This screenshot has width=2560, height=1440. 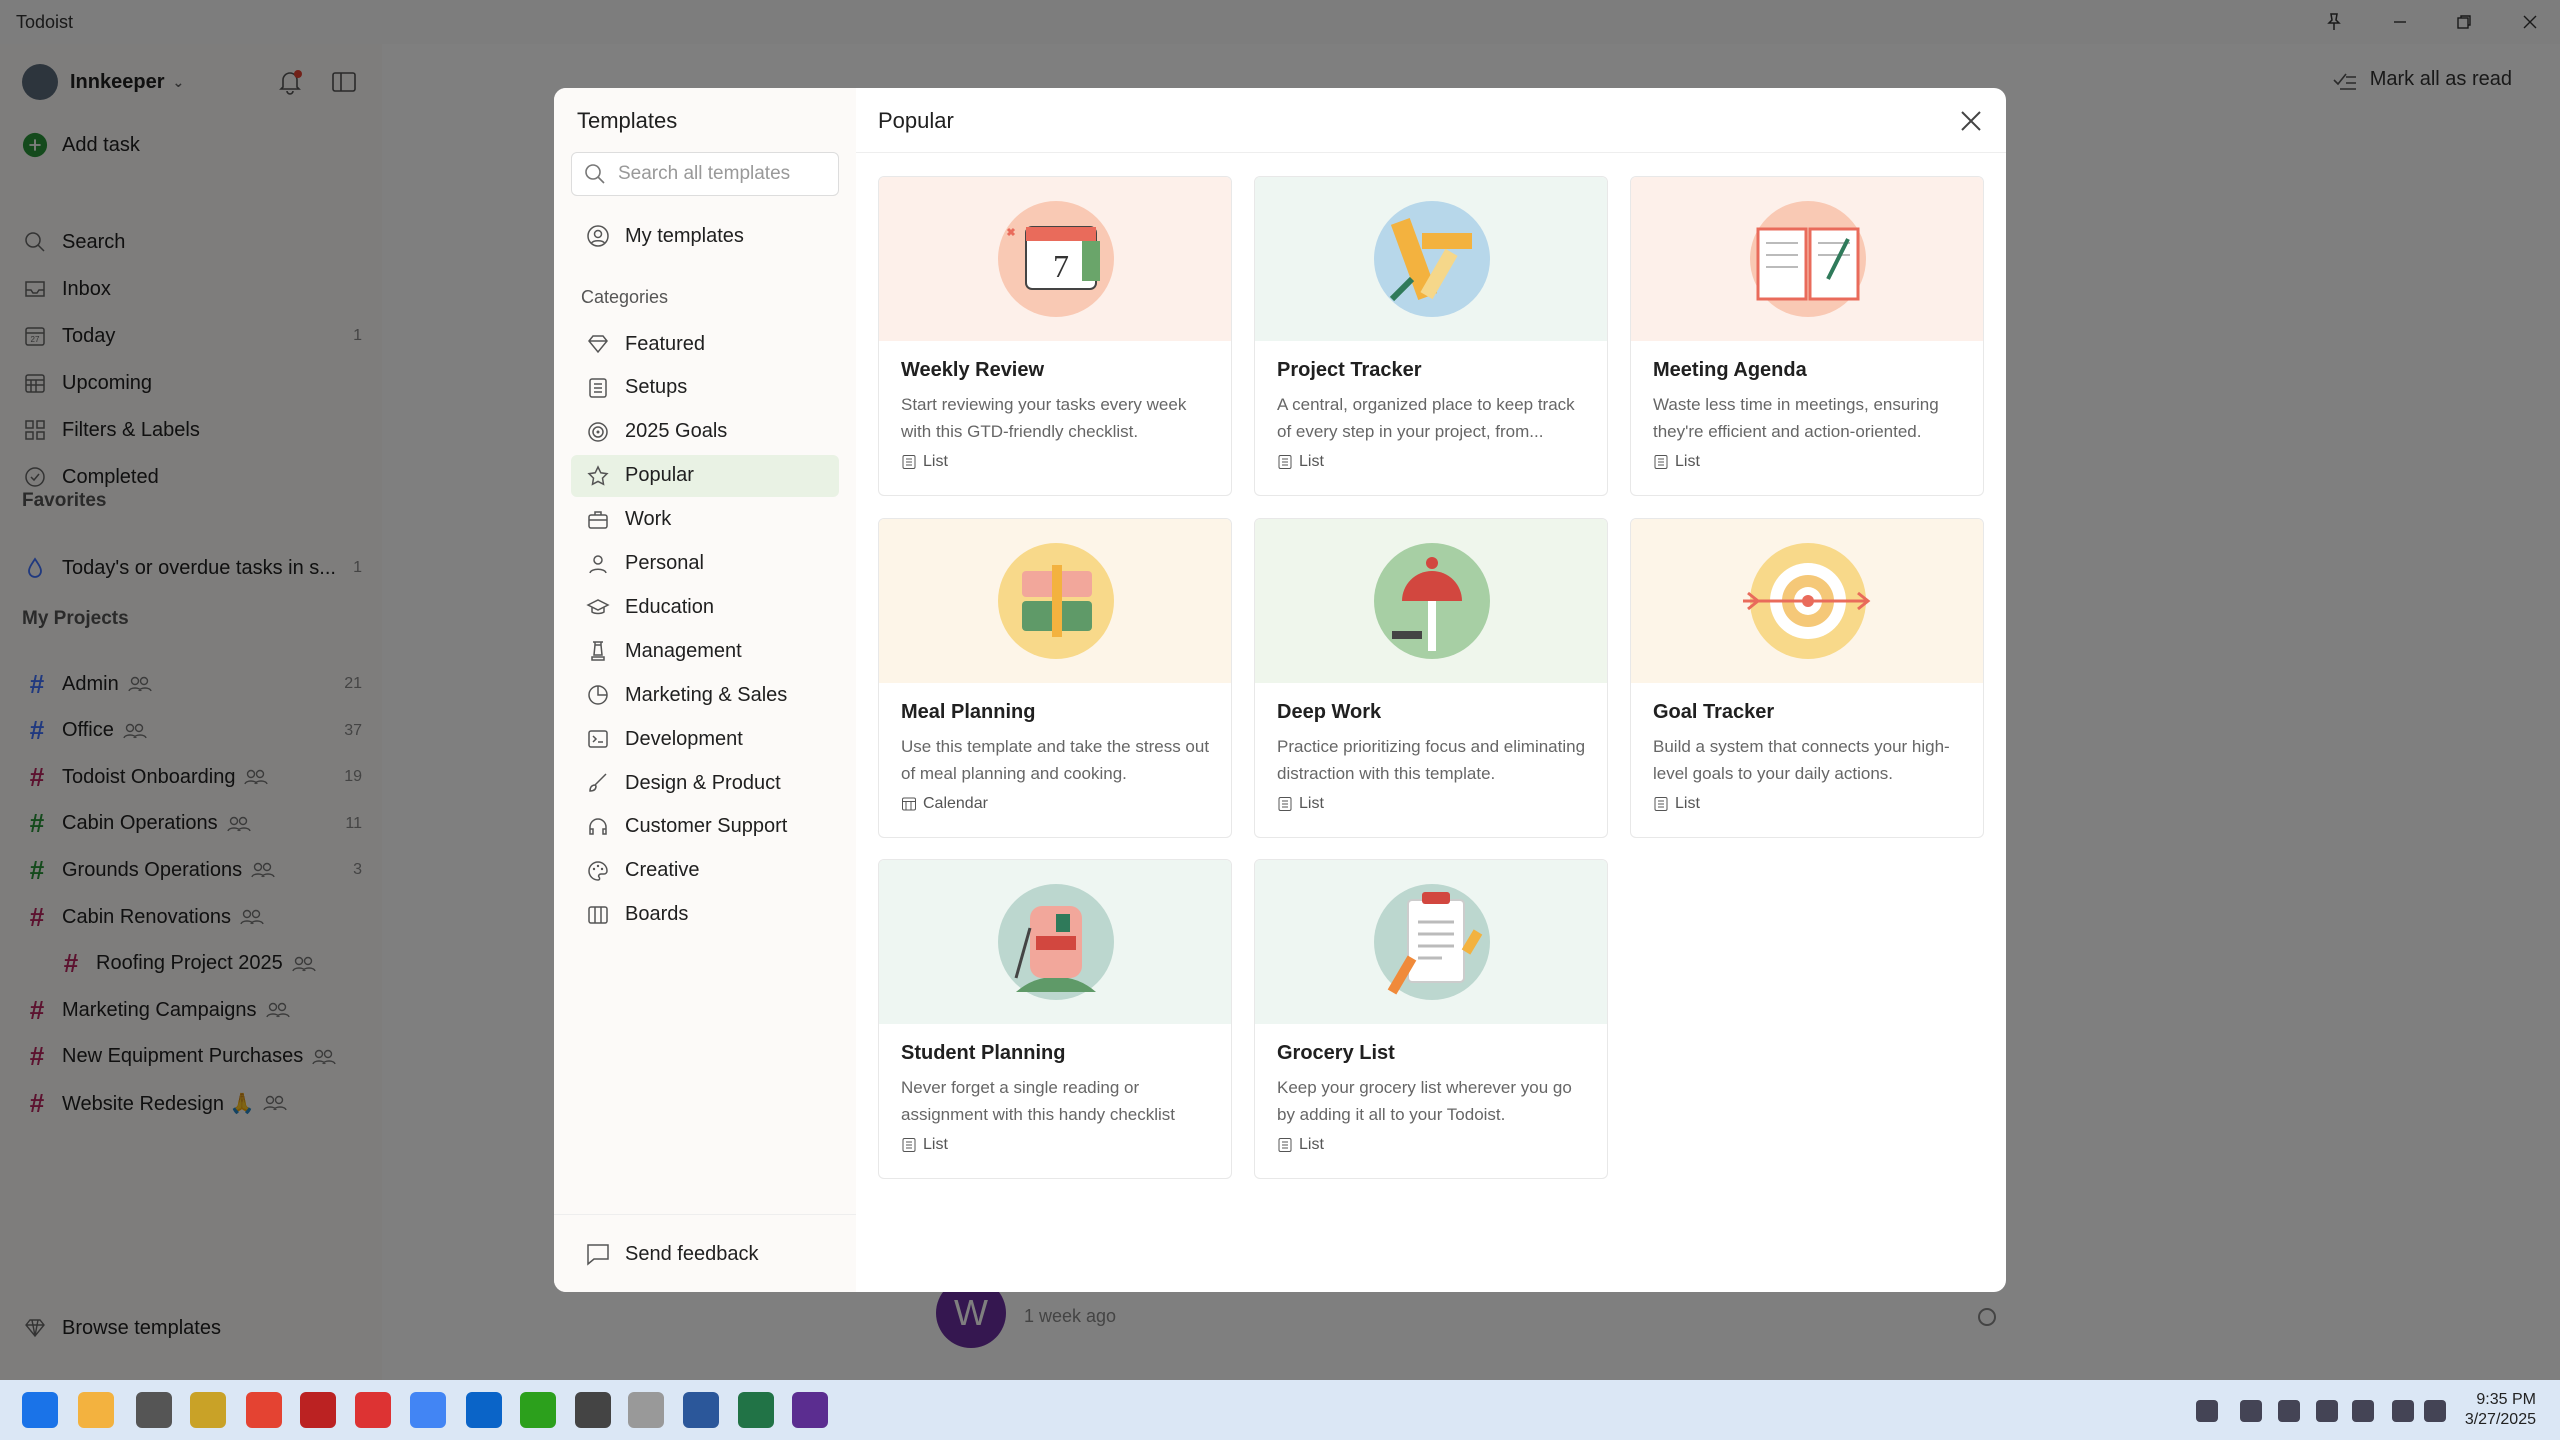 What do you see at coordinates (701, 1410) in the screenshot?
I see `taskbar-word-icon` at bounding box center [701, 1410].